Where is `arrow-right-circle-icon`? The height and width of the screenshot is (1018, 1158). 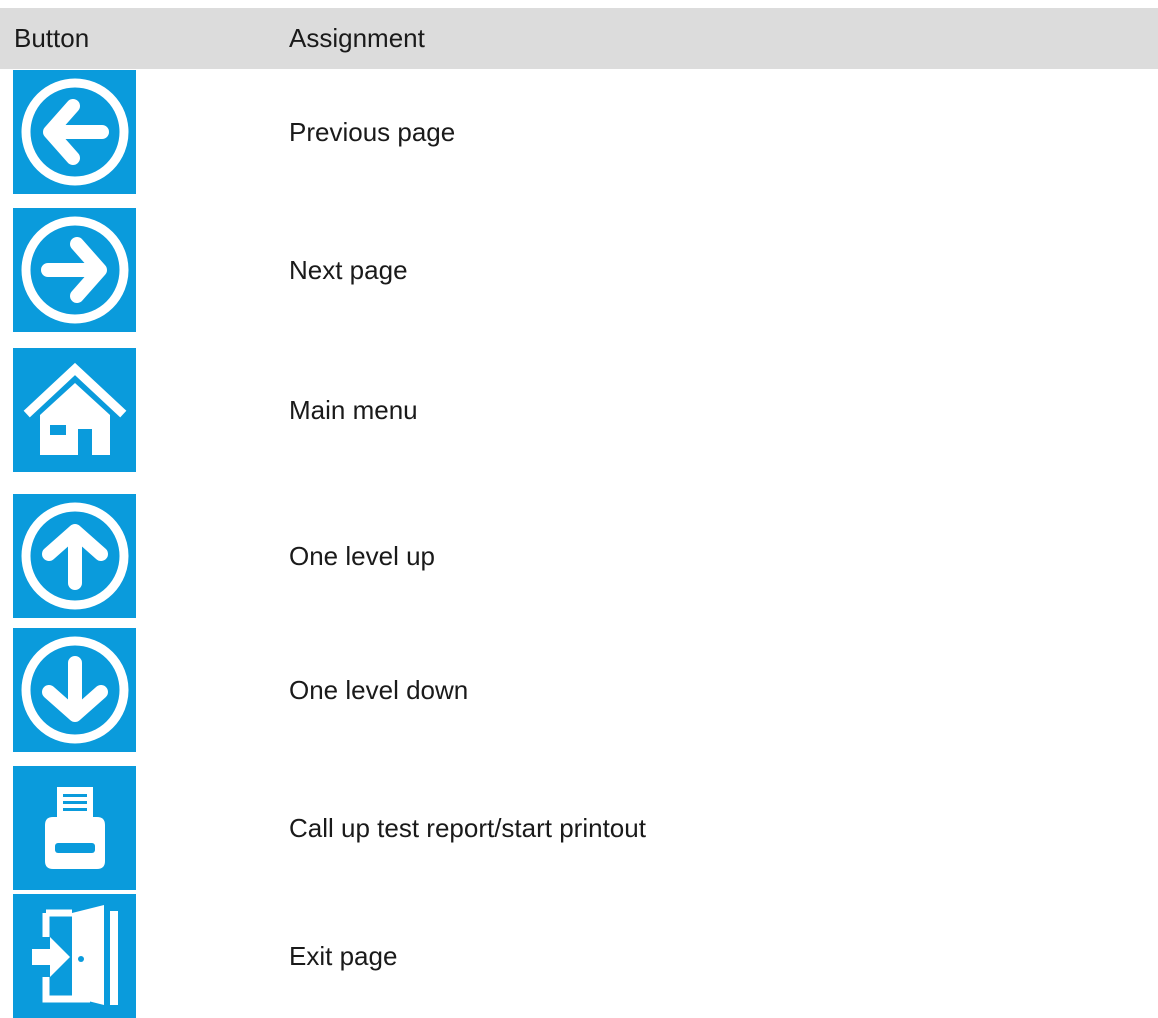
arrow-right-circle-icon is located at coordinates (74, 270).